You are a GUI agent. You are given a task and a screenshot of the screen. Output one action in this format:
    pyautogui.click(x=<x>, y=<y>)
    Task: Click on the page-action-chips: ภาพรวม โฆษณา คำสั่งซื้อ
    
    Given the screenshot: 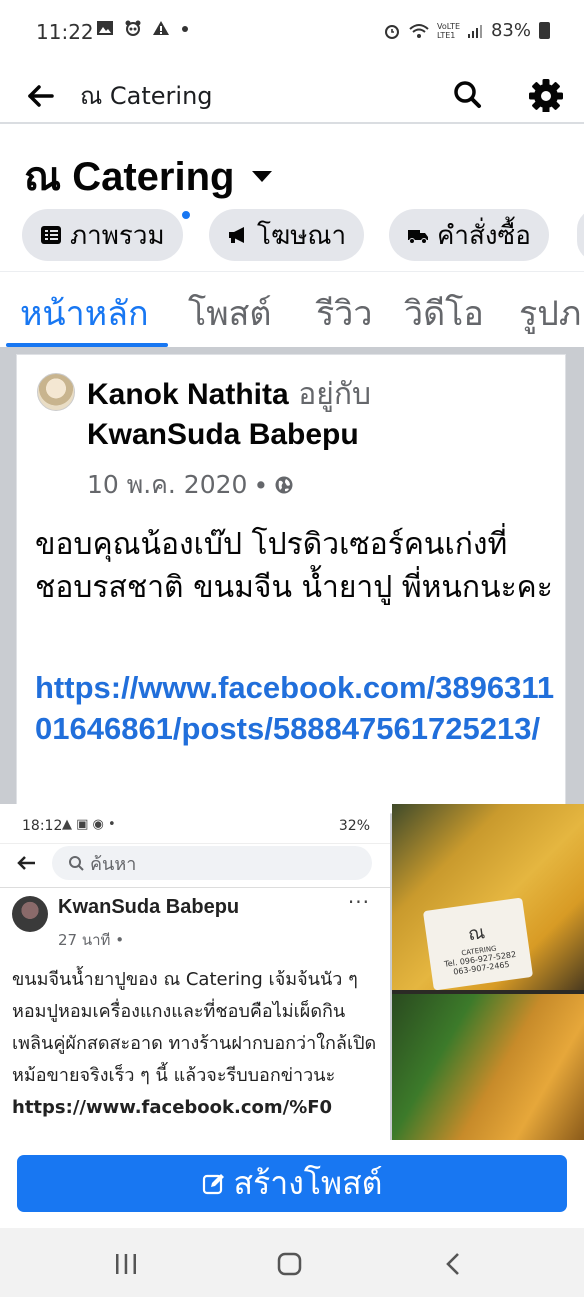 What is the action you would take?
    pyautogui.click(x=303, y=235)
    